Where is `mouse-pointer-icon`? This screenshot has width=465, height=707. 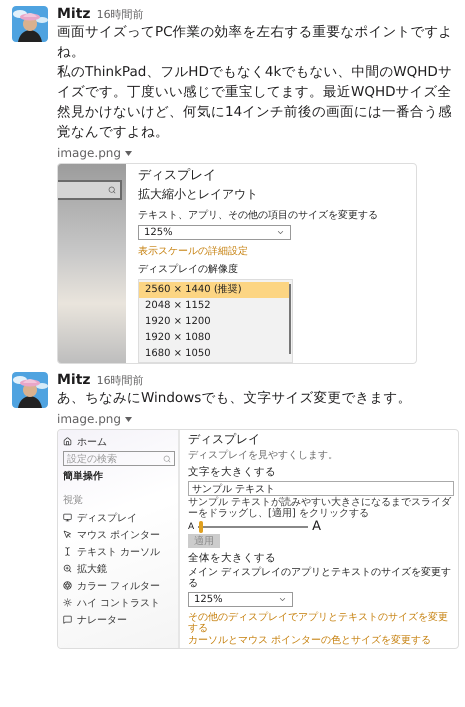
mouse-pointer-icon is located at coordinates (67, 534).